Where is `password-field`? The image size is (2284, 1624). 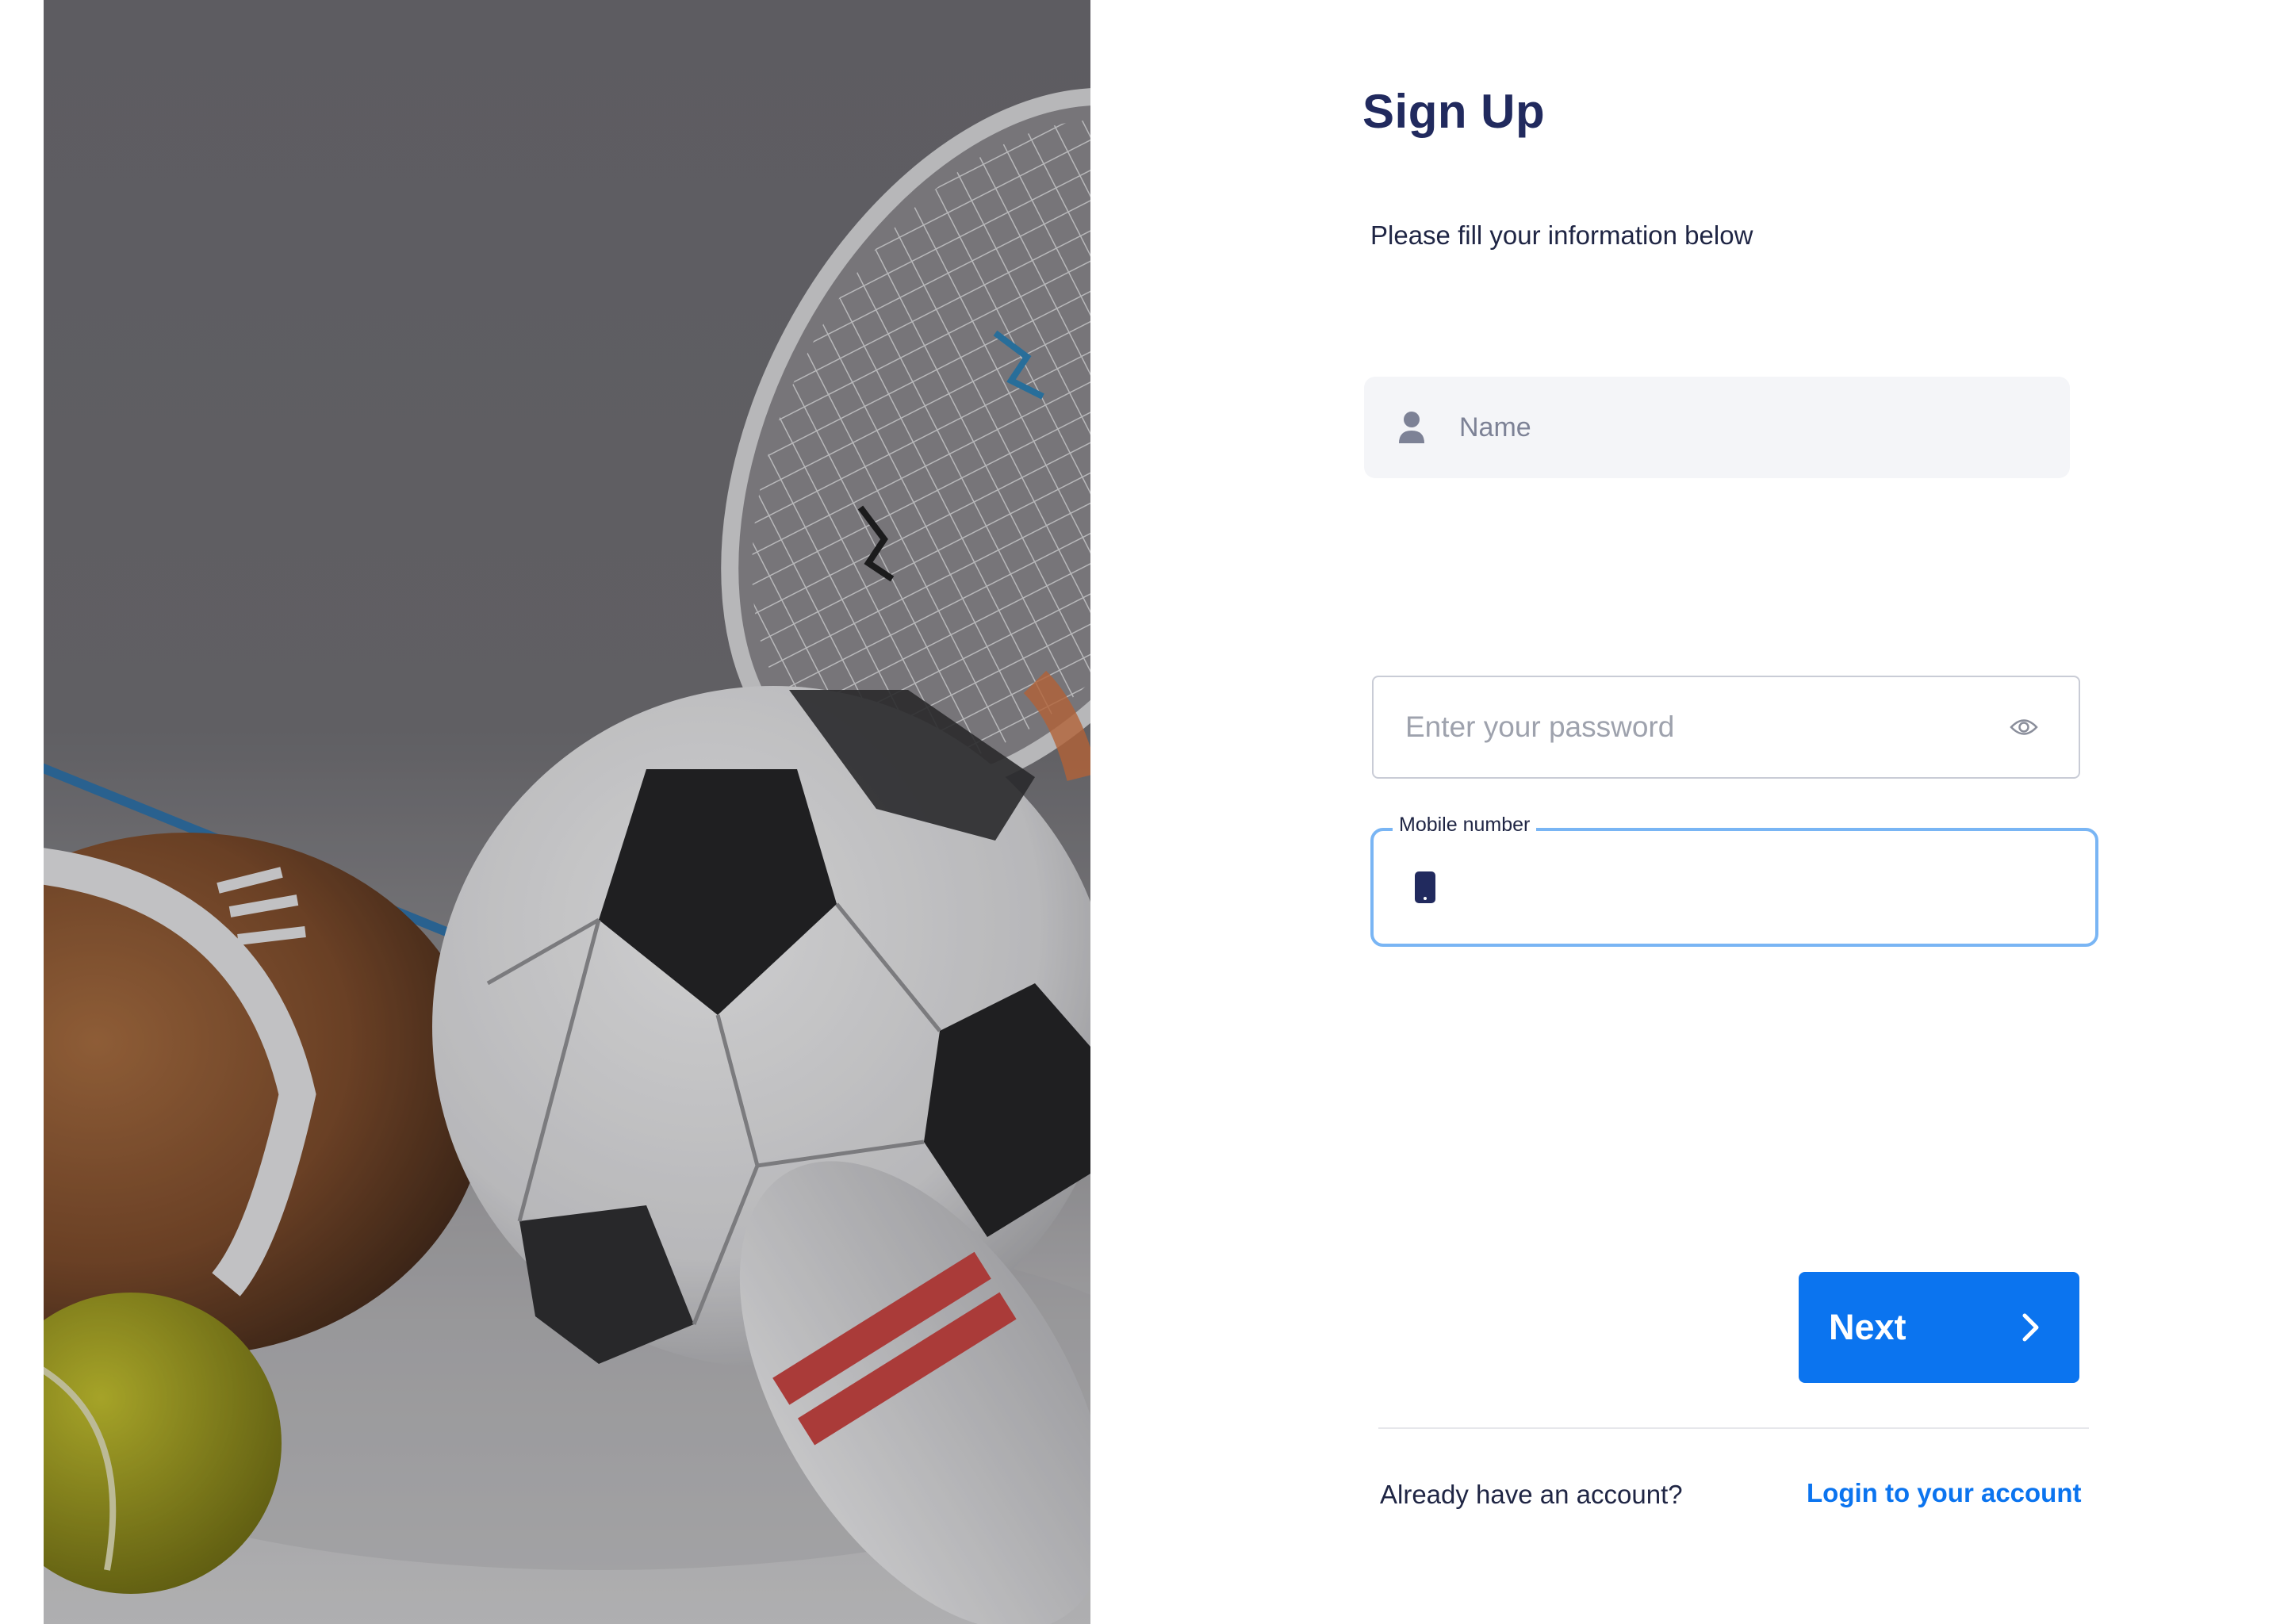
password-field is located at coordinates (1726, 727).